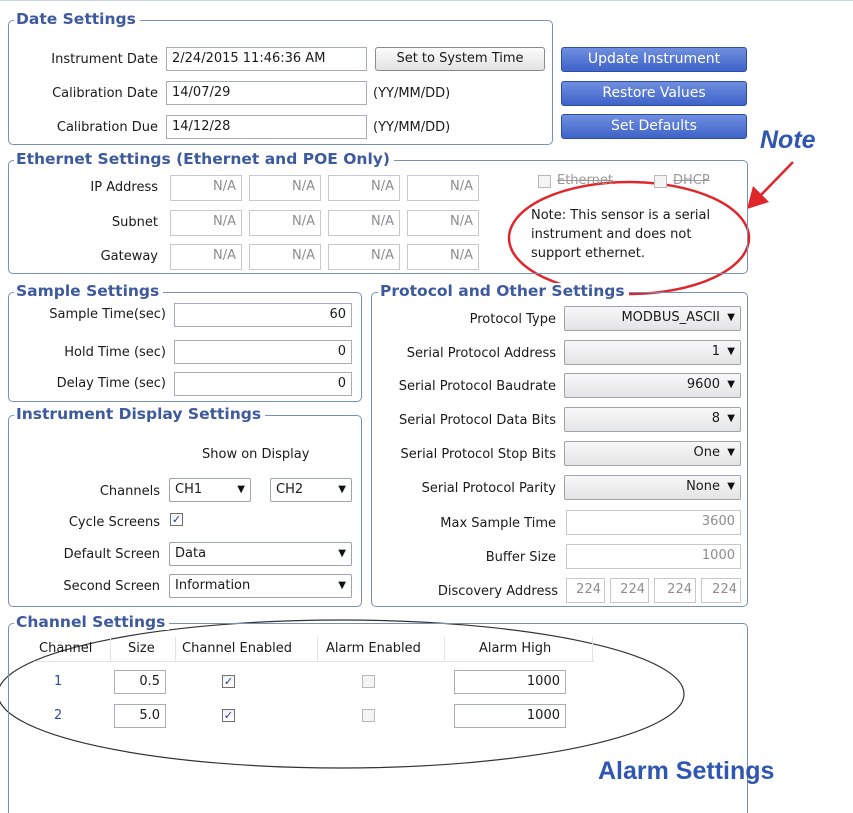  I want to click on column-header-channel: Channel, so click(66, 648).